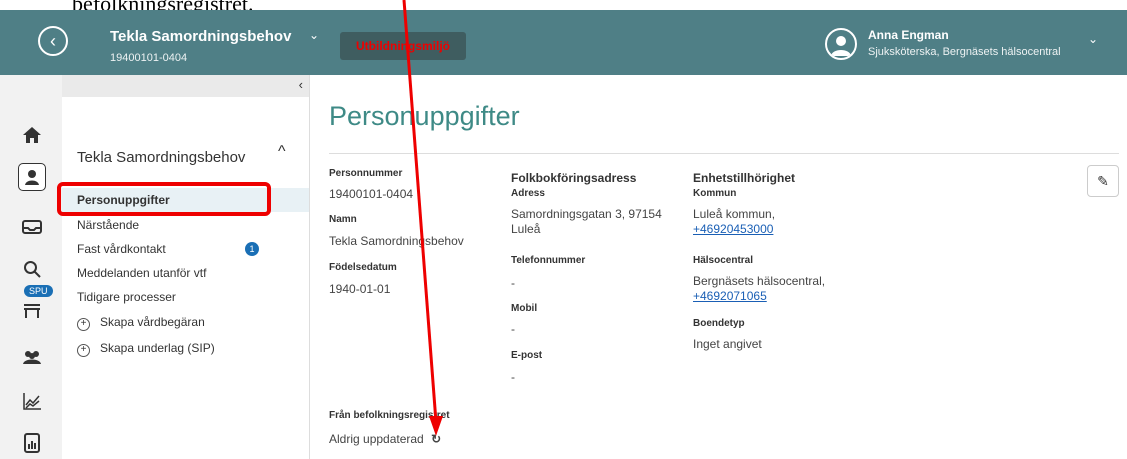 This screenshot has height=459, width=1127. Describe the element at coordinates (32, 135) in the screenshot. I see `home-icon` at that location.